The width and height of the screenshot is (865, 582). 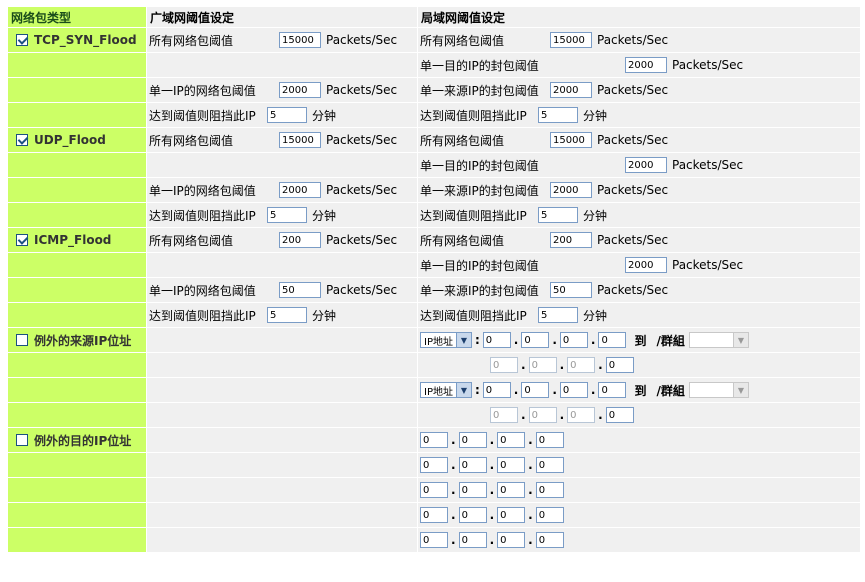 What do you see at coordinates (479, 190) in the screenshot?
I see `udp_flood-lan-src-label: 单一来源IP的封包阈值` at bounding box center [479, 190].